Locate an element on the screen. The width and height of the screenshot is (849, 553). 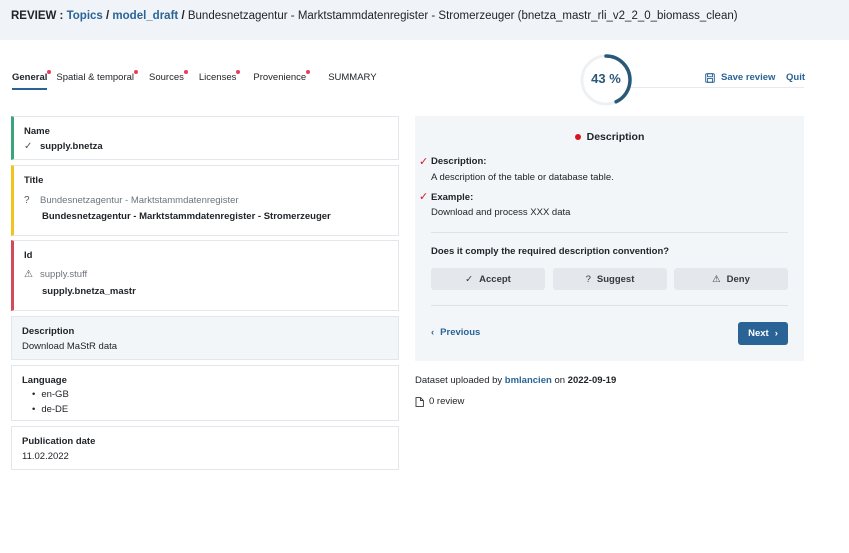
tab-general: General is located at coordinates (32, 80).